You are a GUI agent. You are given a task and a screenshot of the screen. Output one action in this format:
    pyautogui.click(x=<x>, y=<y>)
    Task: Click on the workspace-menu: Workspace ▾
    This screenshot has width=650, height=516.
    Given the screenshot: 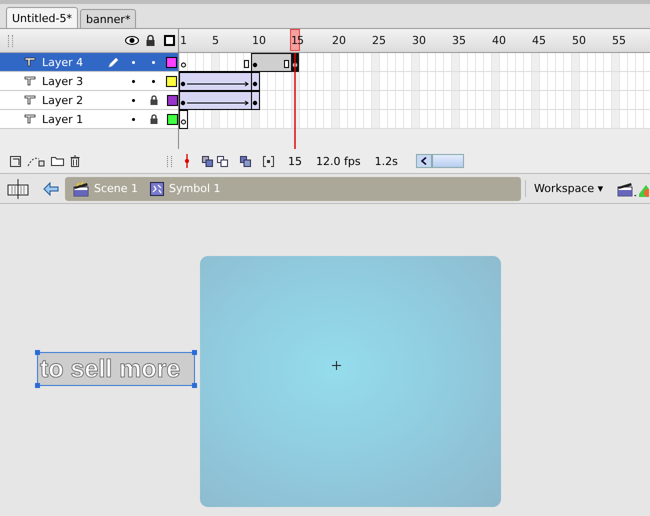 What is the action you would take?
    pyautogui.click(x=568, y=188)
    